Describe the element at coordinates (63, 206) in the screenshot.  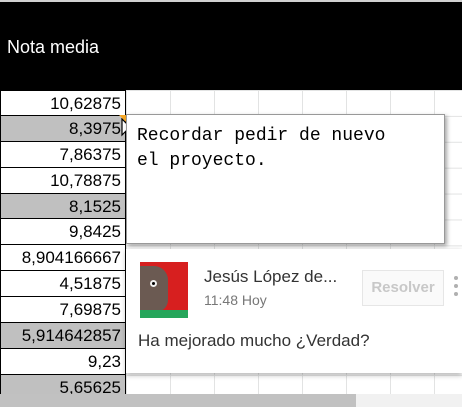
I see `table-cell: 8,1525` at that location.